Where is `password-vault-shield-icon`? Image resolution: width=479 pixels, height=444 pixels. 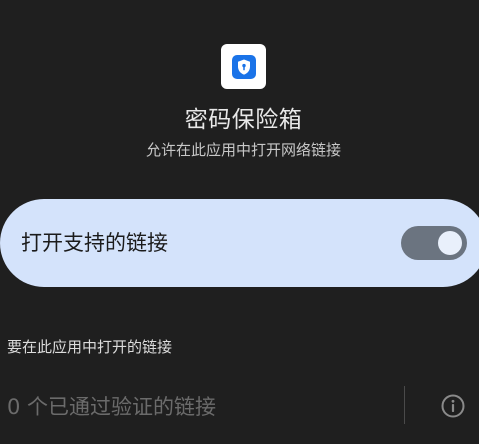
password-vault-shield-icon is located at coordinates (243, 66).